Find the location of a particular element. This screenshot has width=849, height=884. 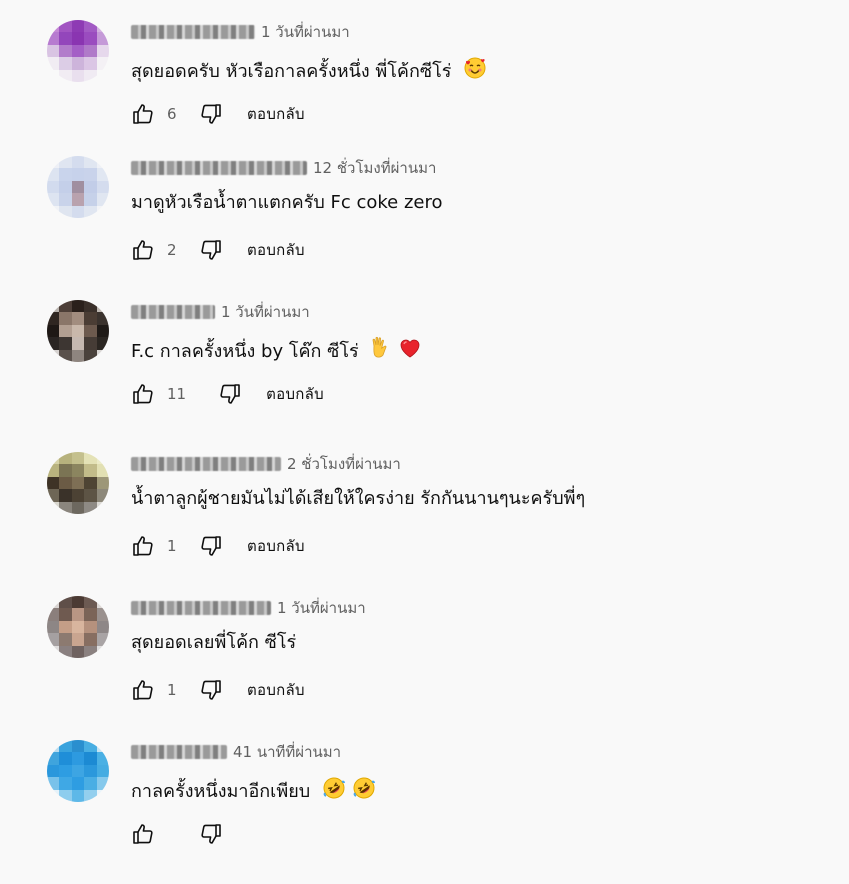

comment-text-content: กาลครั้งหนึ่งมาอีกเพียบ is located at coordinates (221, 791).